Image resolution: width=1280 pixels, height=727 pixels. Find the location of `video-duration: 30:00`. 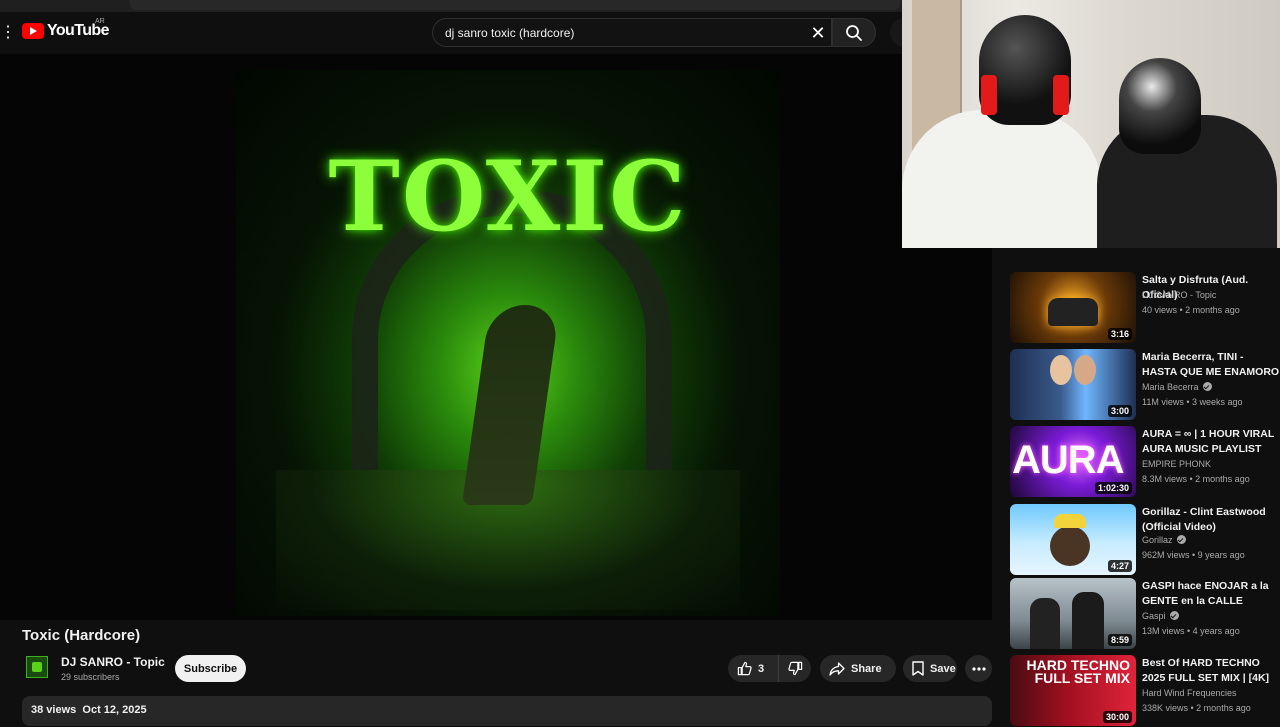

video-duration: 30:00 is located at coordinates (1117, 717).